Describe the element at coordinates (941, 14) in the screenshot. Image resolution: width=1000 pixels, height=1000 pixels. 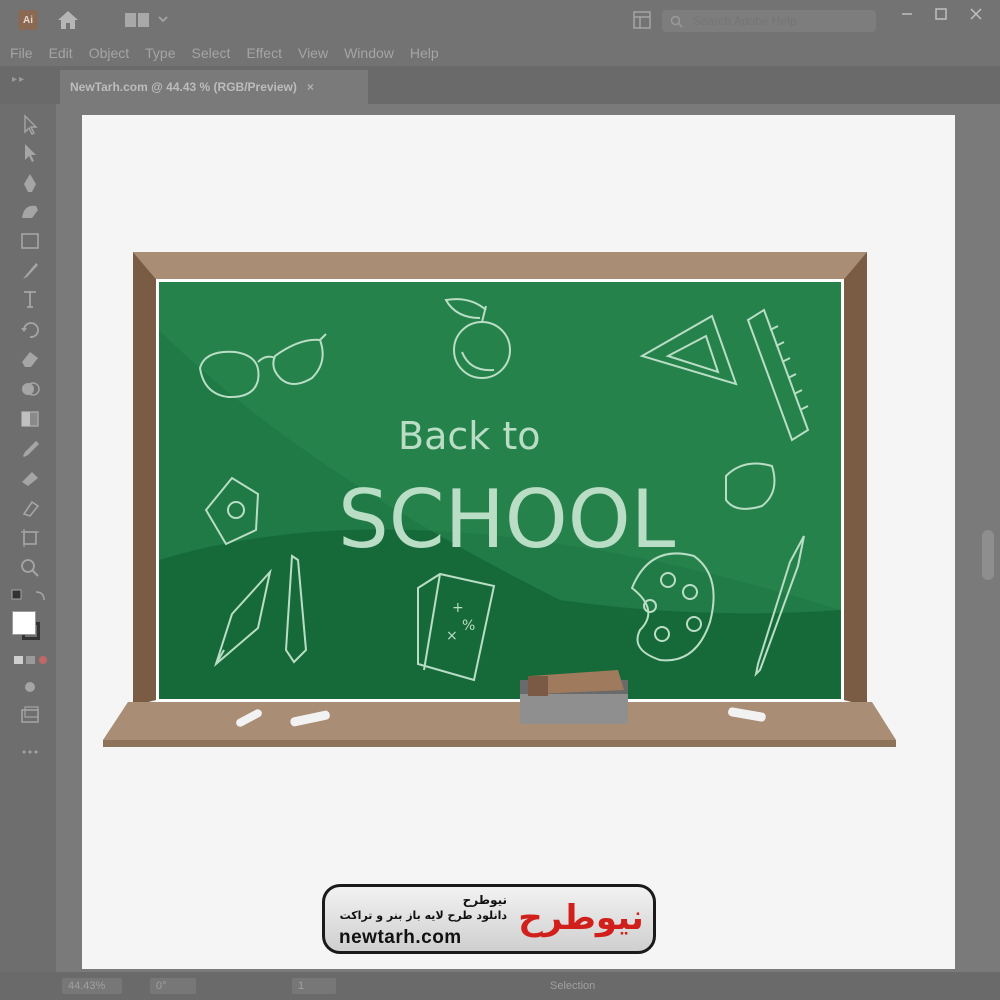
I see `maximize-icon` at that location.